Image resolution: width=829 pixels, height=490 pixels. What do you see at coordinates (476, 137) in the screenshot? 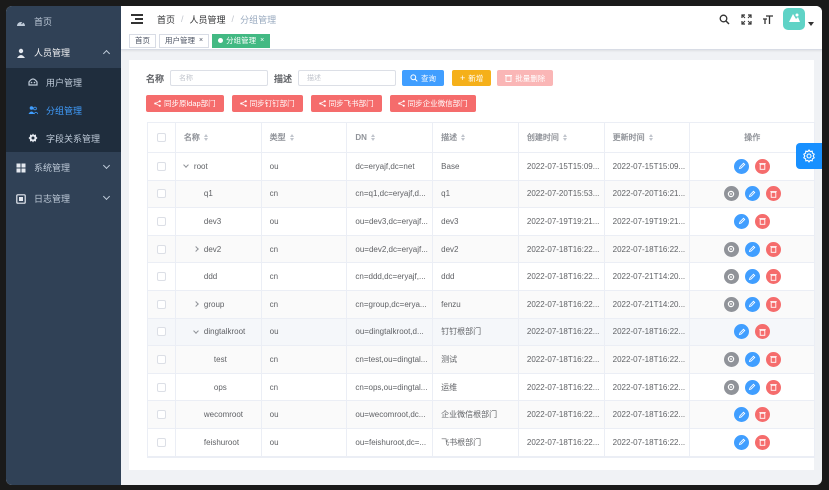
I see `header-desc: 描述` at bounding box center [476, 137].